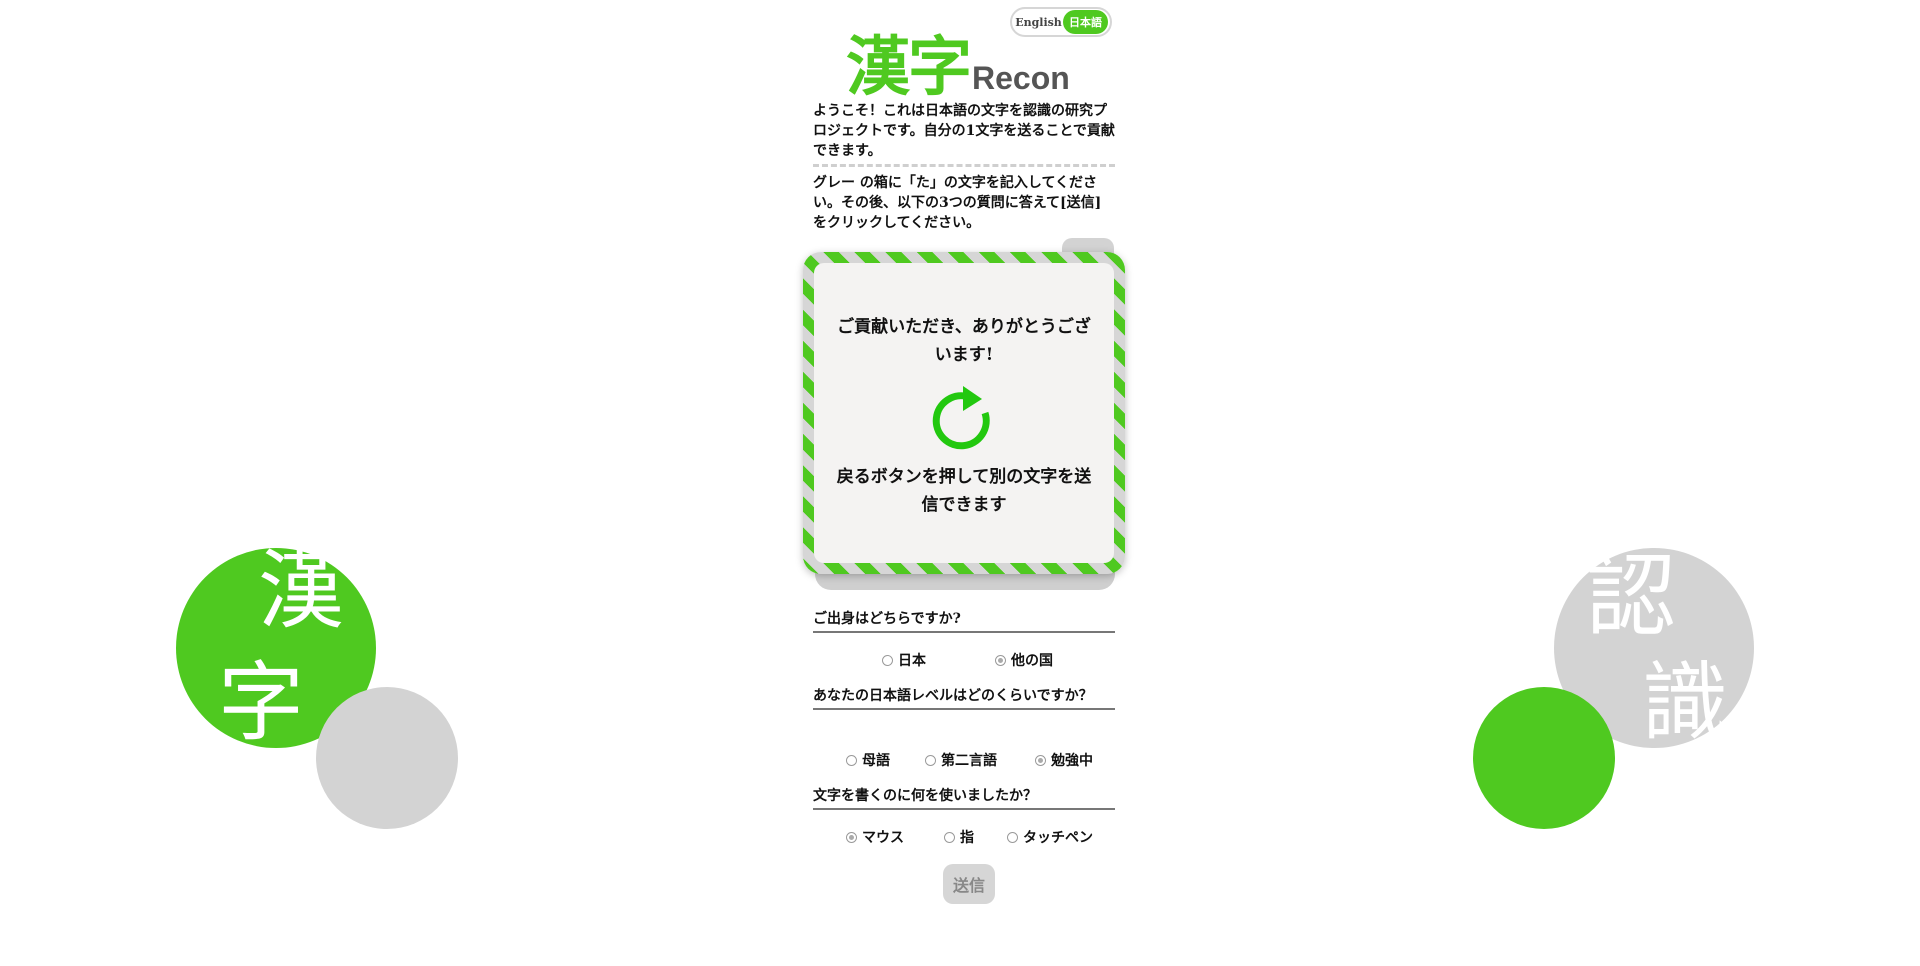 This screenshot has width=1920, height=966. I want to click on radio-japan, so click(887, 660).